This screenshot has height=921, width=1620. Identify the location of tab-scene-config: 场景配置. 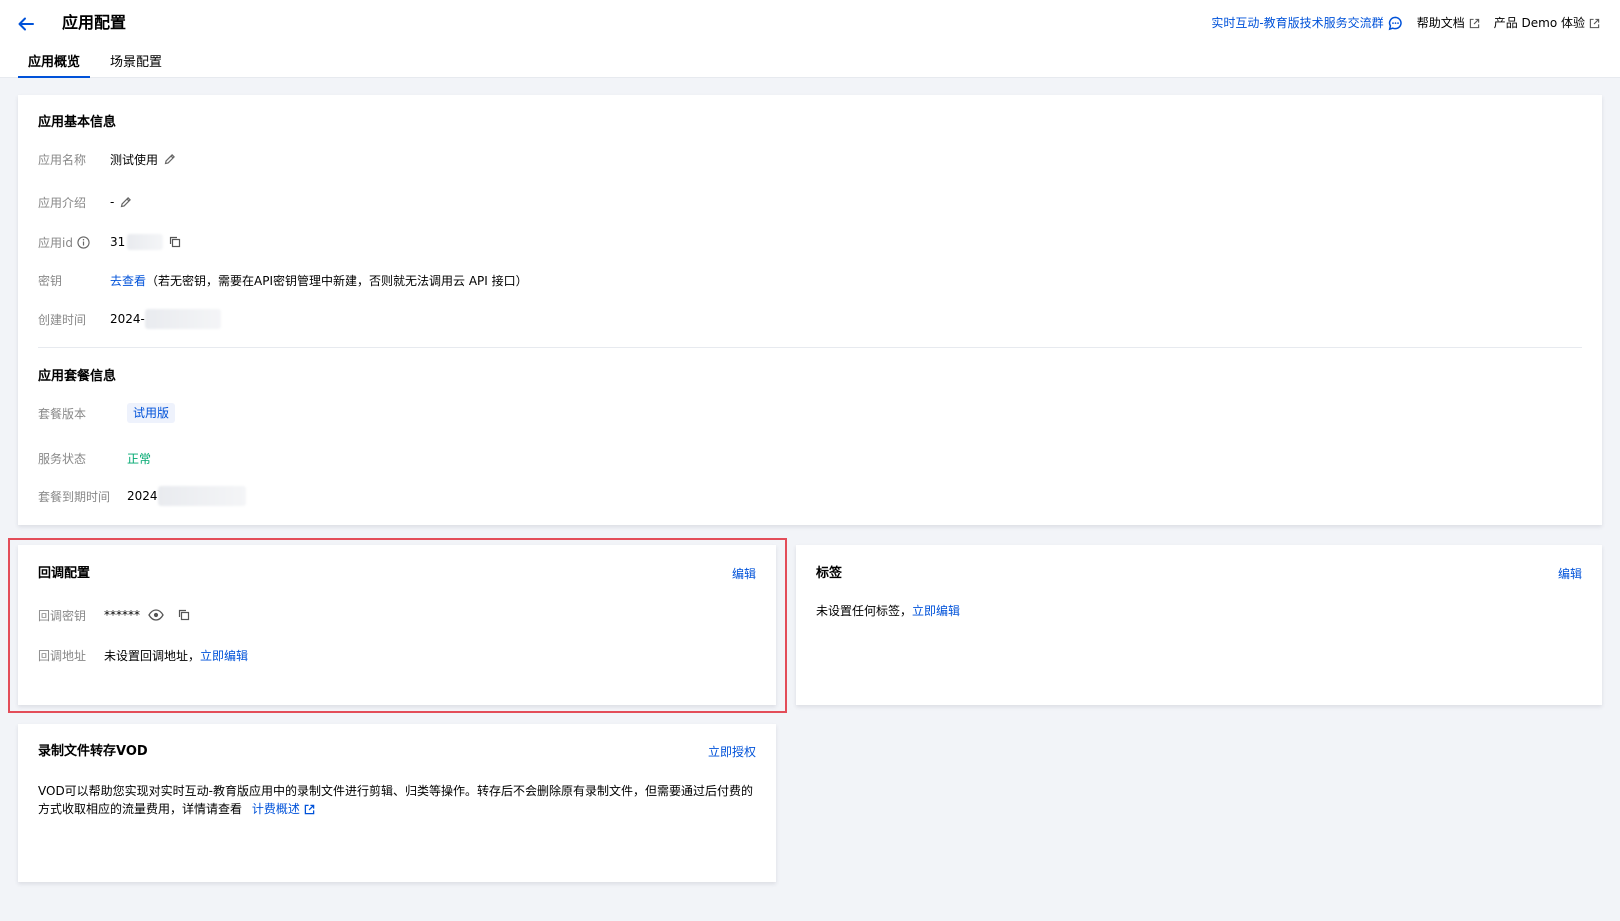
(136, 65).